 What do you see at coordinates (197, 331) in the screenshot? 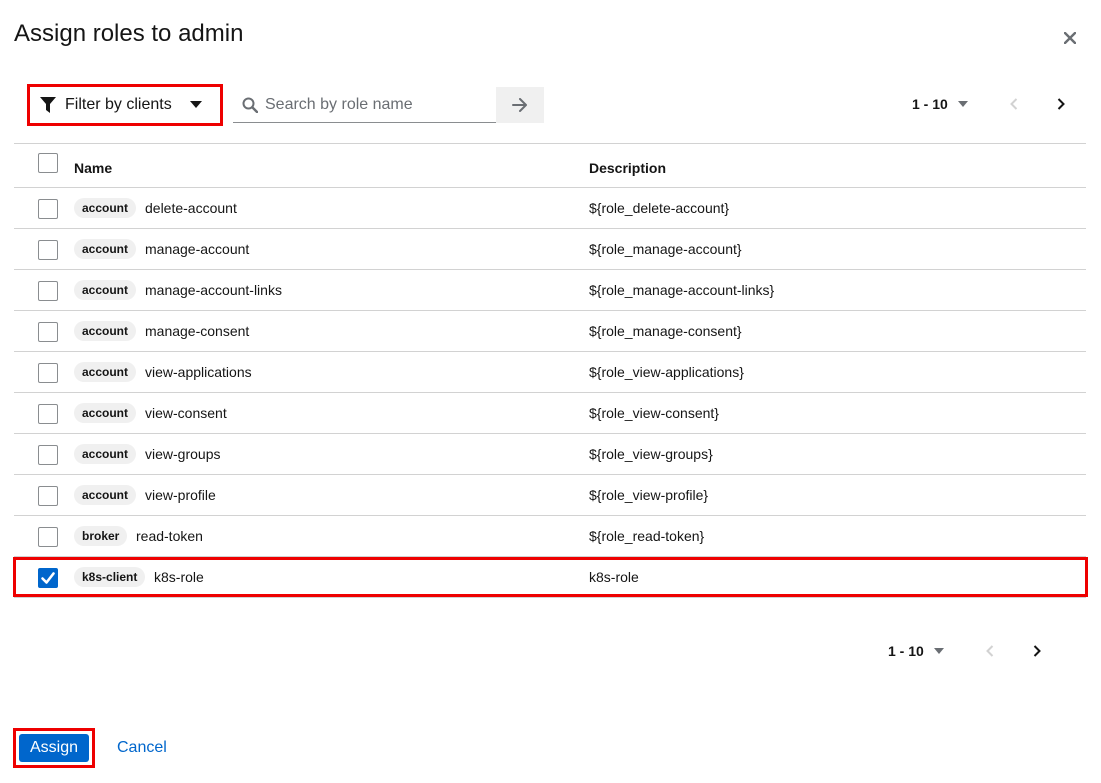
I see `role-name: manage-consent` at bounding box center [197, 331].